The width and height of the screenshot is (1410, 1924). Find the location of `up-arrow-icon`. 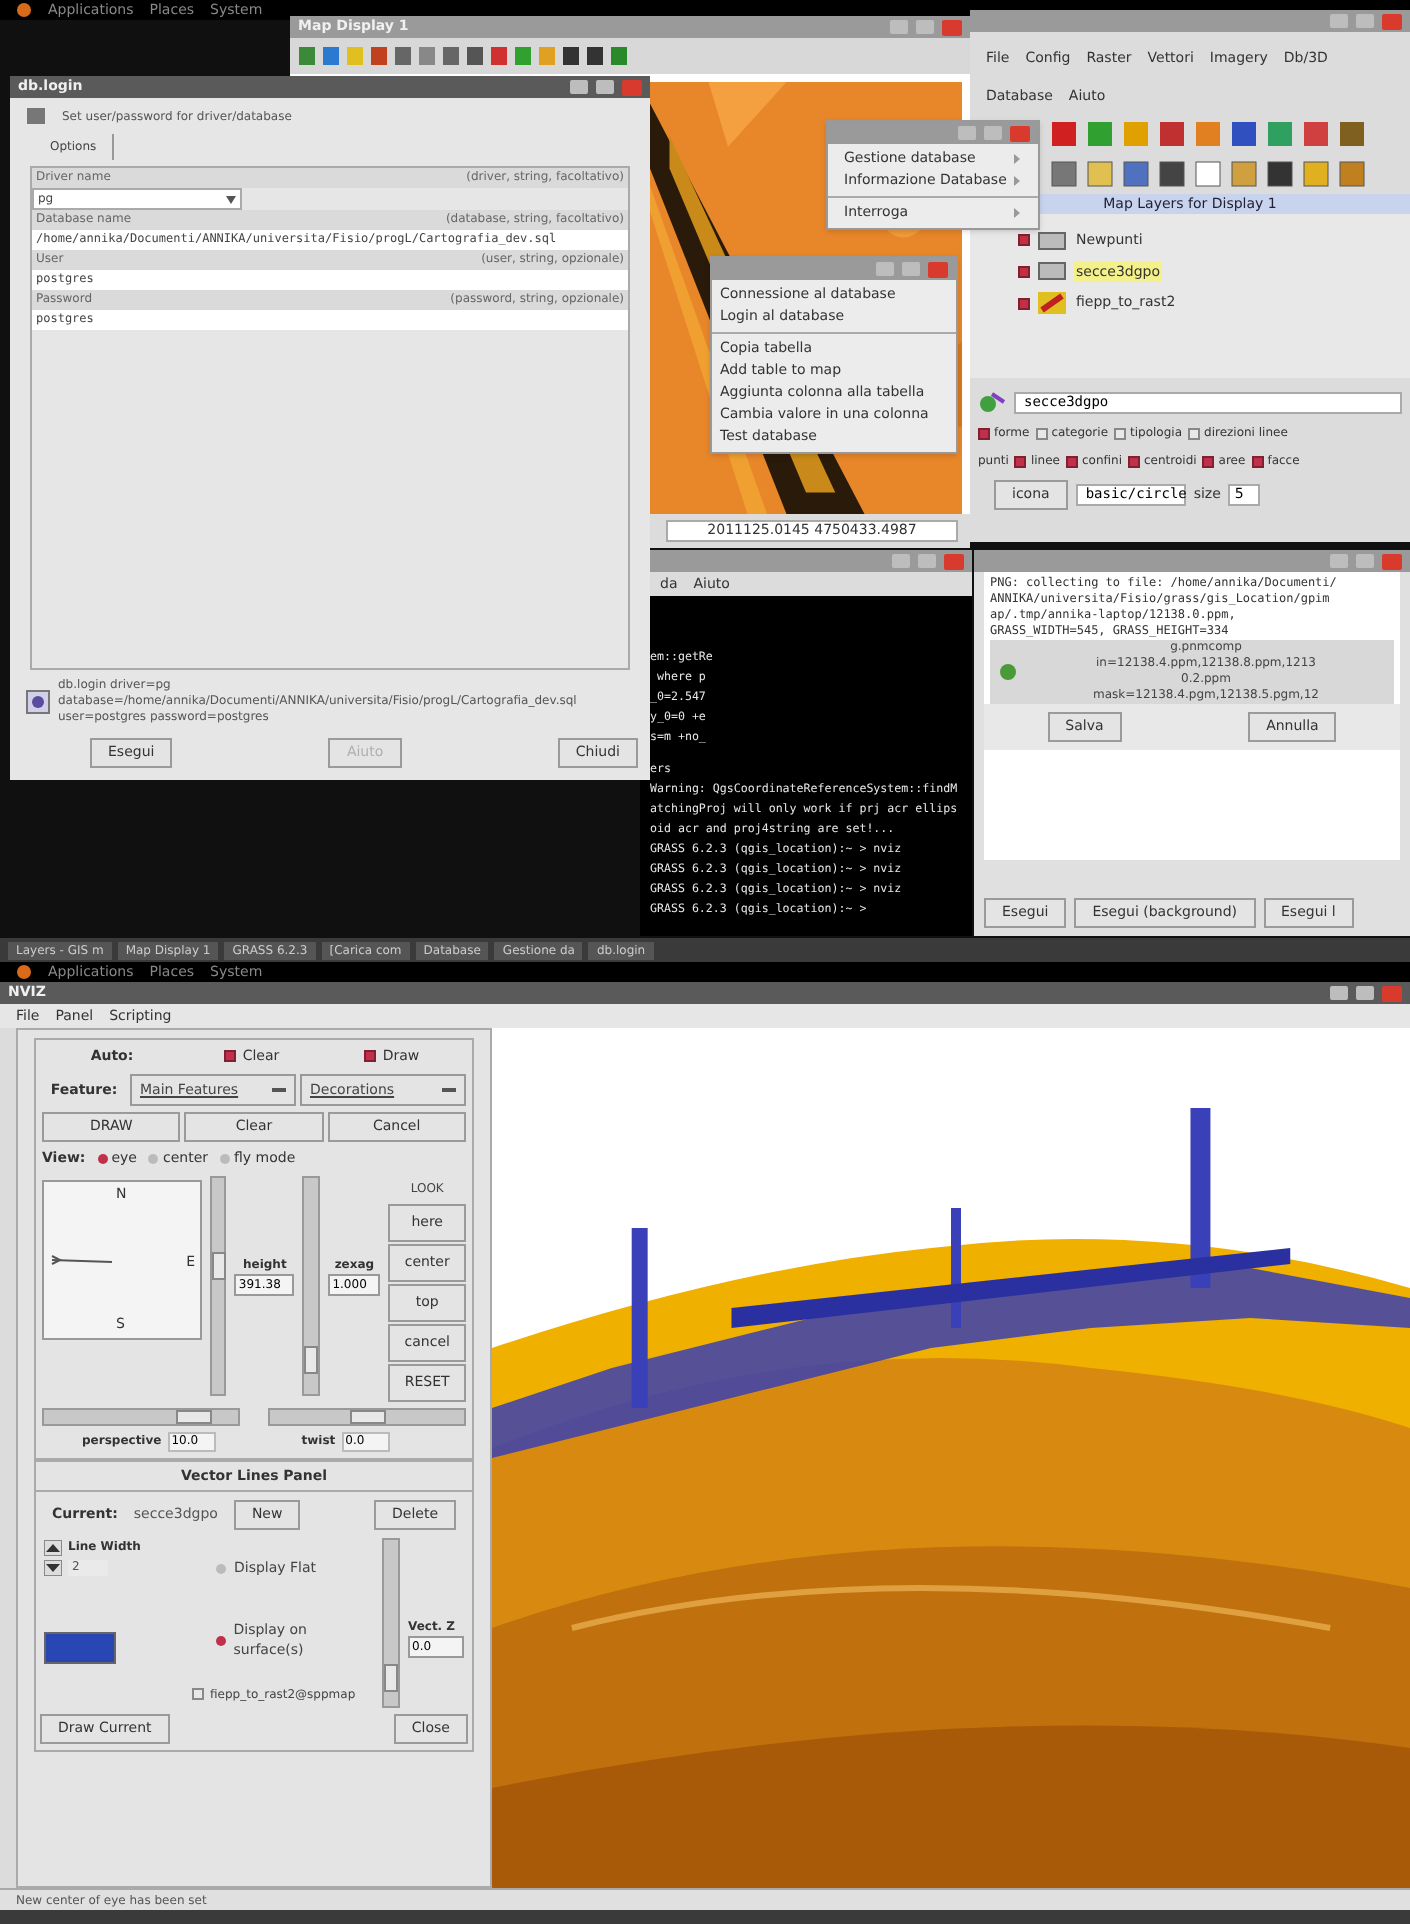

up-arrow-icon is located at coordinates (53, 1547).